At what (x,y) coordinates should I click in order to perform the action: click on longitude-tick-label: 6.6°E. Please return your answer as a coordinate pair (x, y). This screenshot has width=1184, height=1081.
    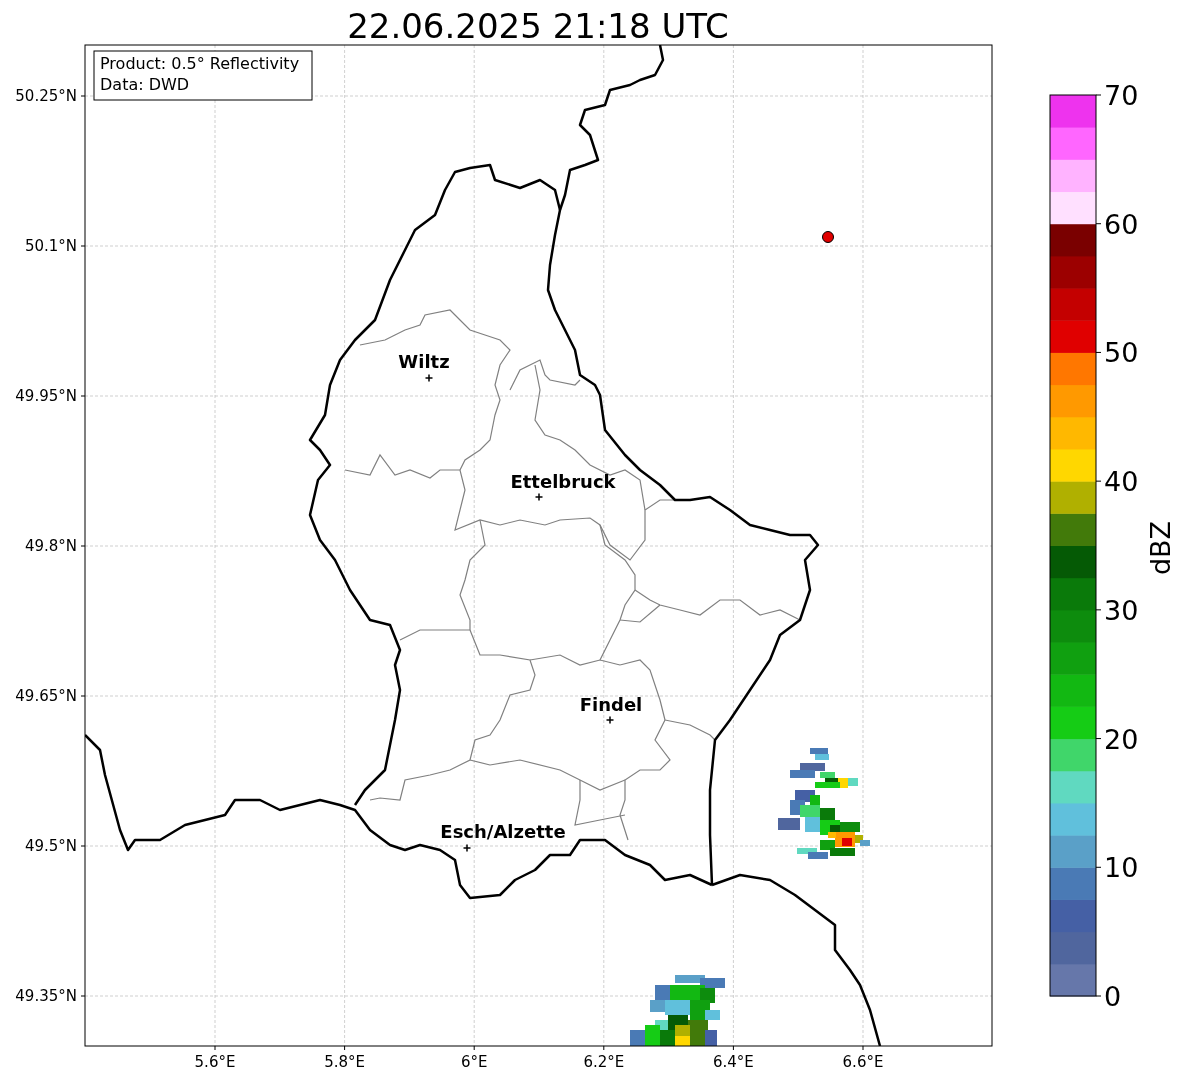
    Looking at the image, I should click on (863, 1062).